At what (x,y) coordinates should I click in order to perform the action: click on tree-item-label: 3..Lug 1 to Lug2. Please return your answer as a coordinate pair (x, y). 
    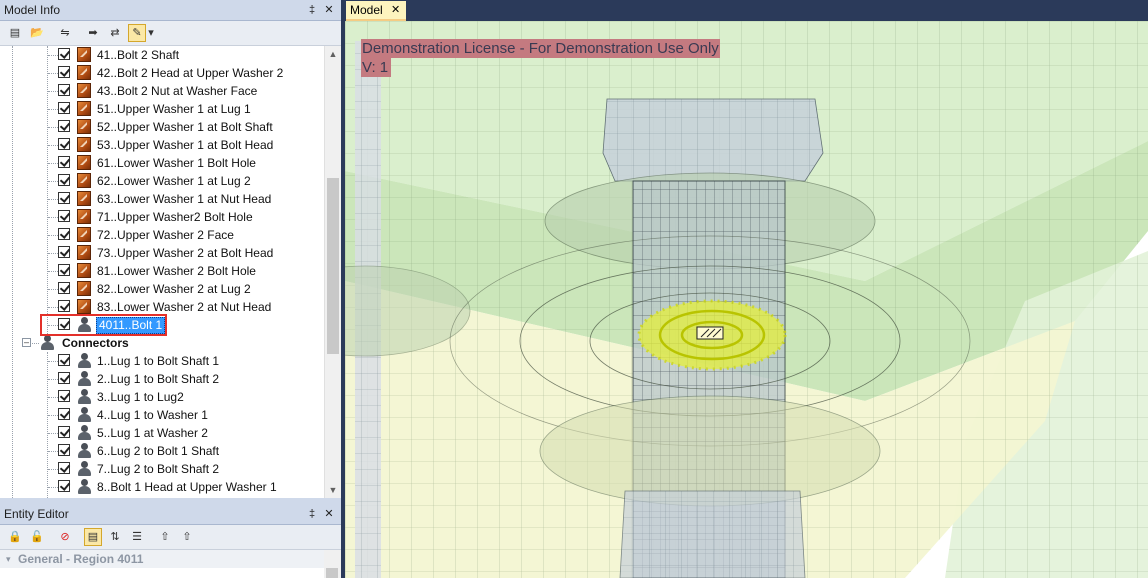
    Looking at the image, I should click on (140, 397).